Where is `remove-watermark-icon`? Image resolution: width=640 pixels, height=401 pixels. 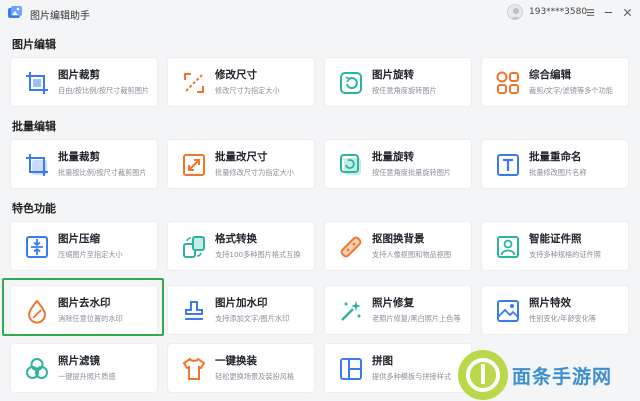
remove-watermark-icon is located at coordinates (37, 311).